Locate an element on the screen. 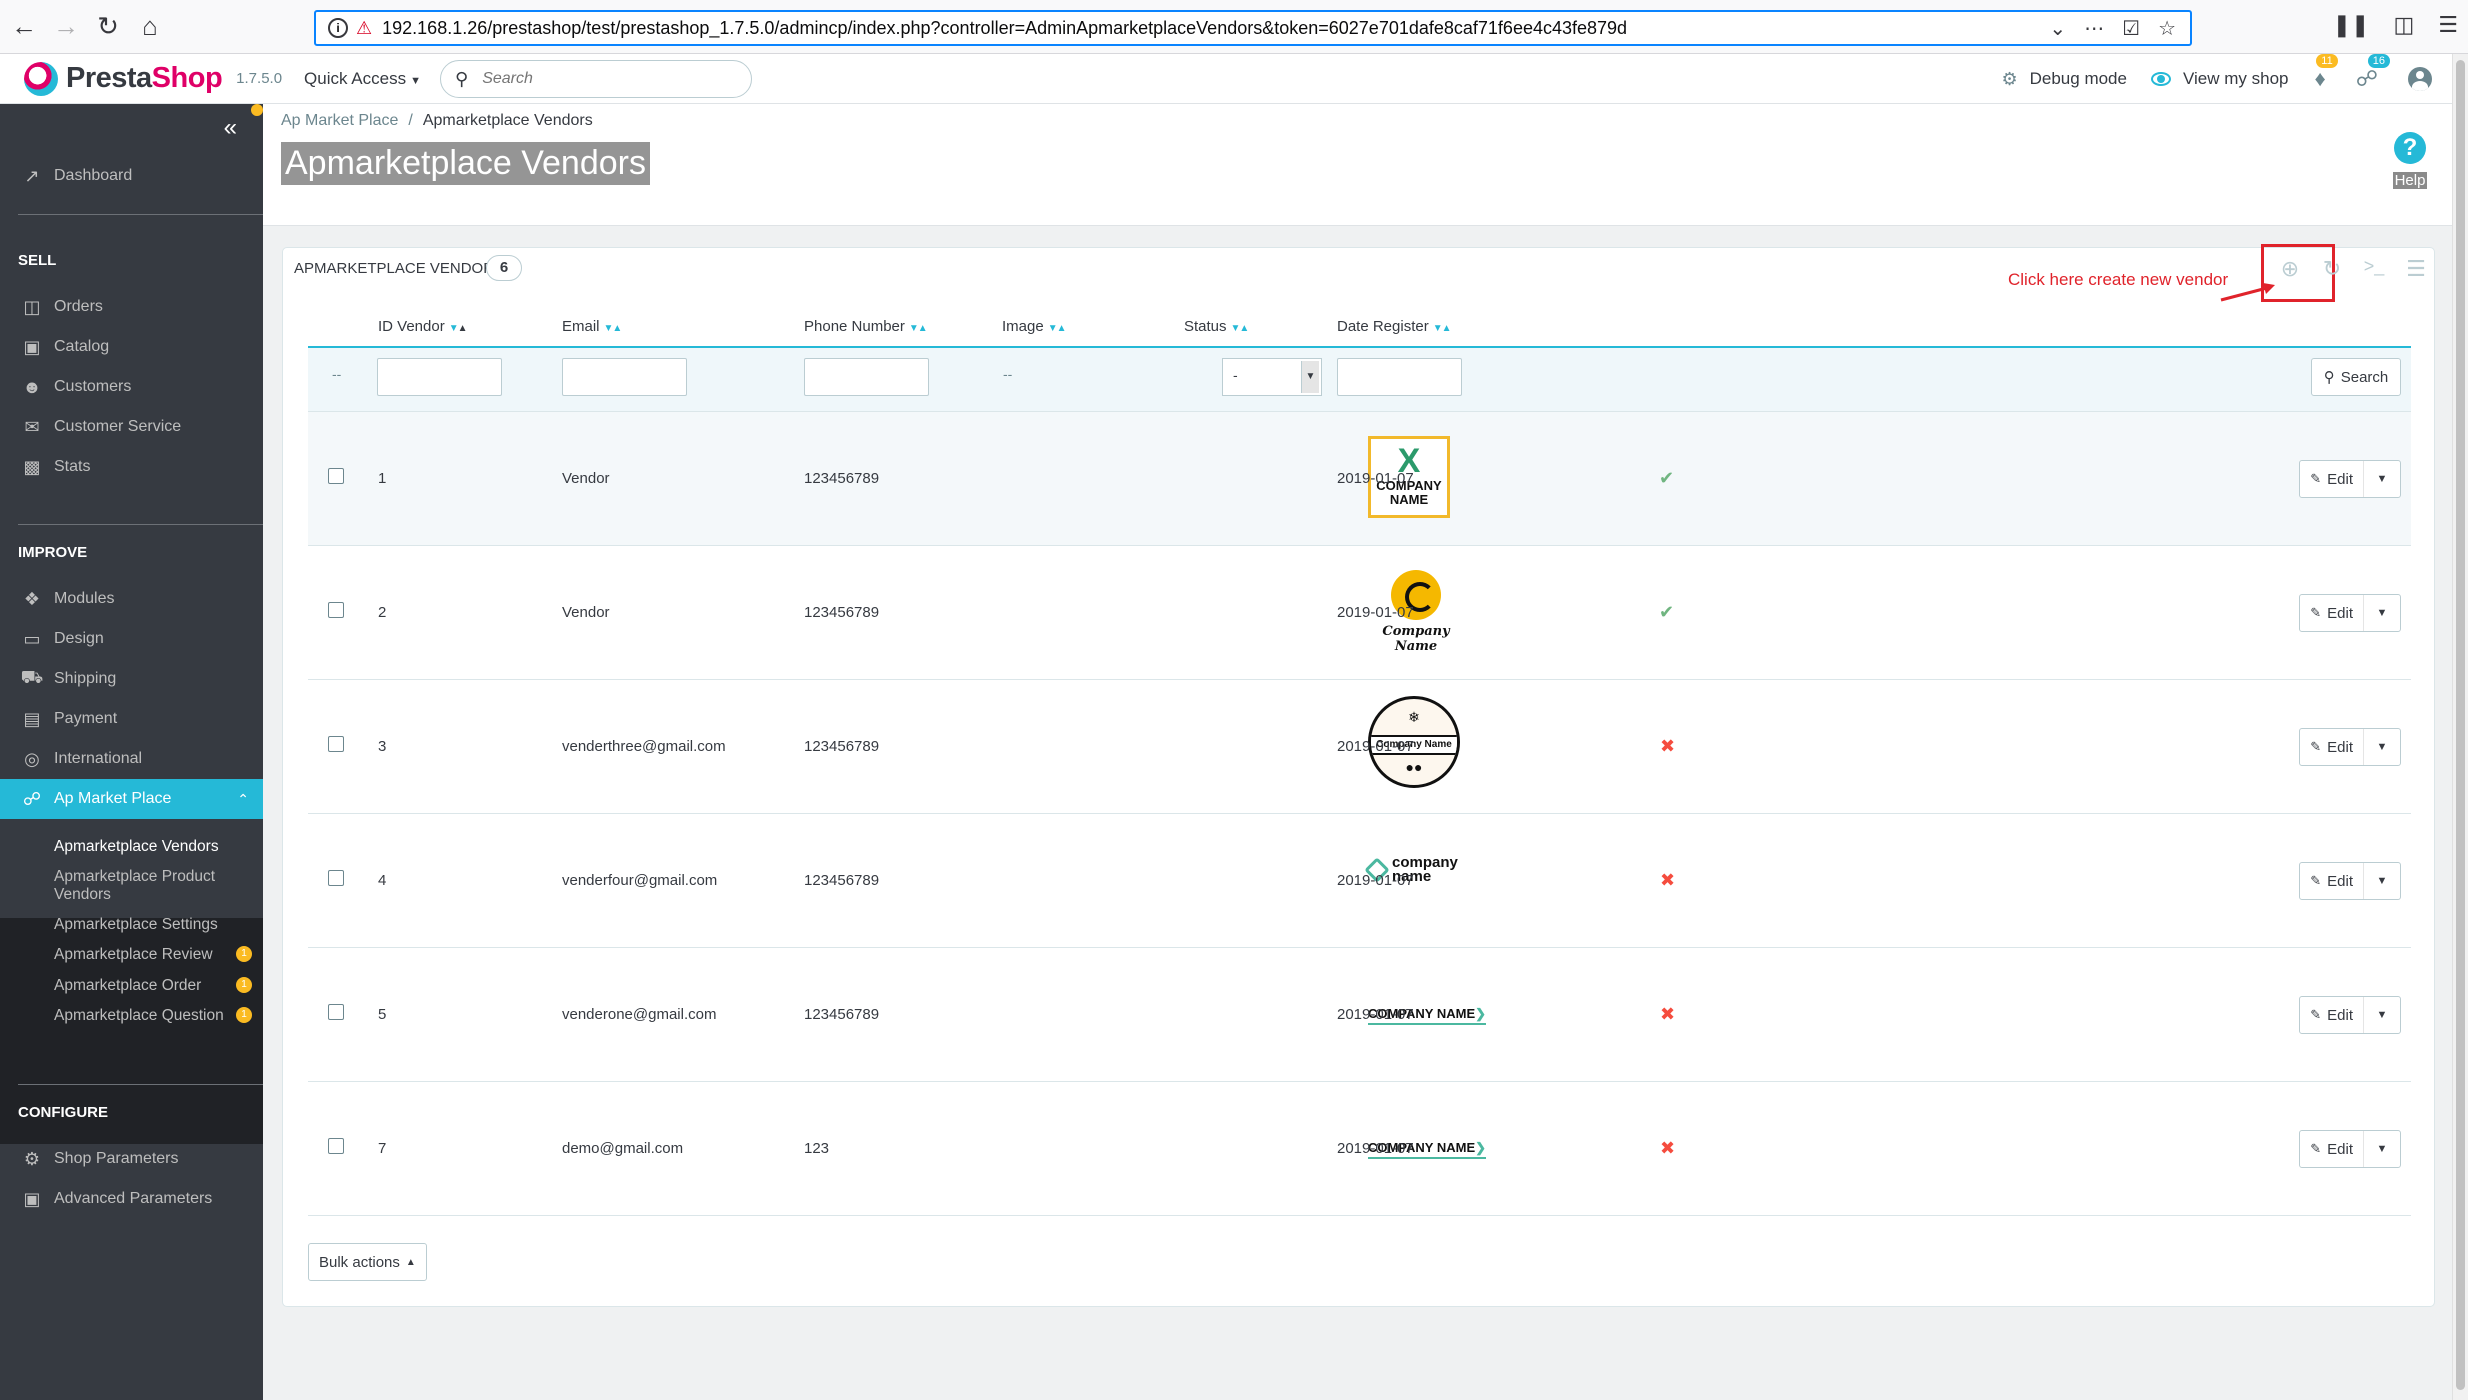 This screenshot has height=1400, width=2468. submenu-item-settings: Apmarketplace Settings is located at coordinates (154, 925).